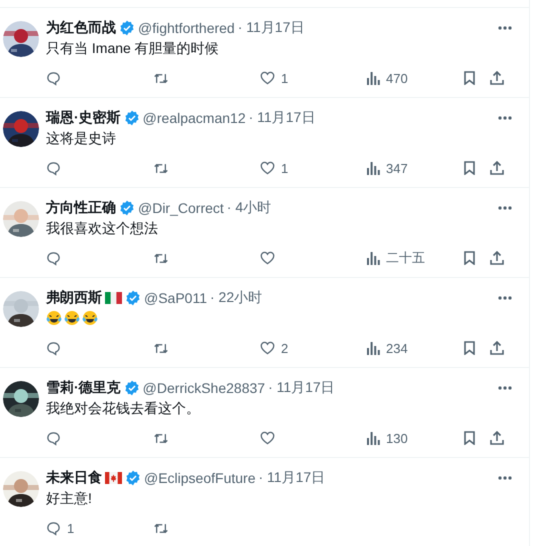 This screenshot has width=533, height=546. I want to click on reply-text: 我绝对会花钱去看这个。, so click(123, 408).